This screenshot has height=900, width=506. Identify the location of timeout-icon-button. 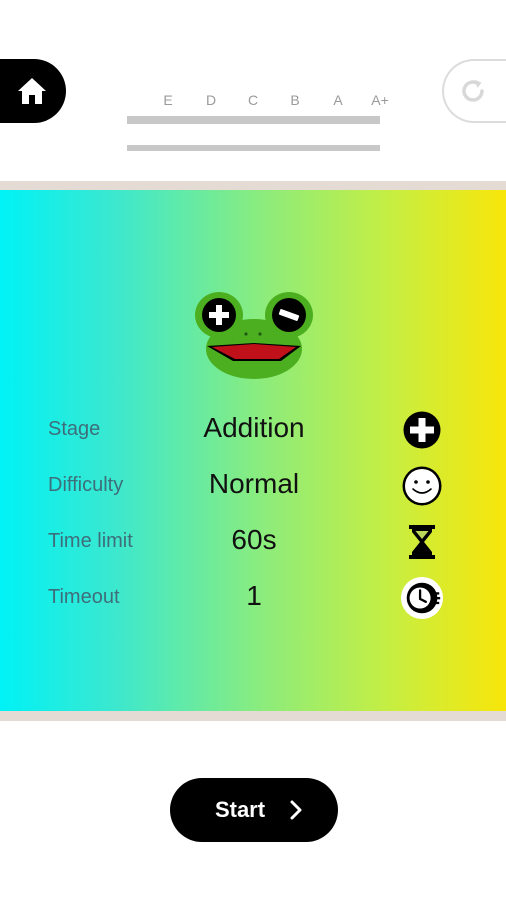
(422, 598).